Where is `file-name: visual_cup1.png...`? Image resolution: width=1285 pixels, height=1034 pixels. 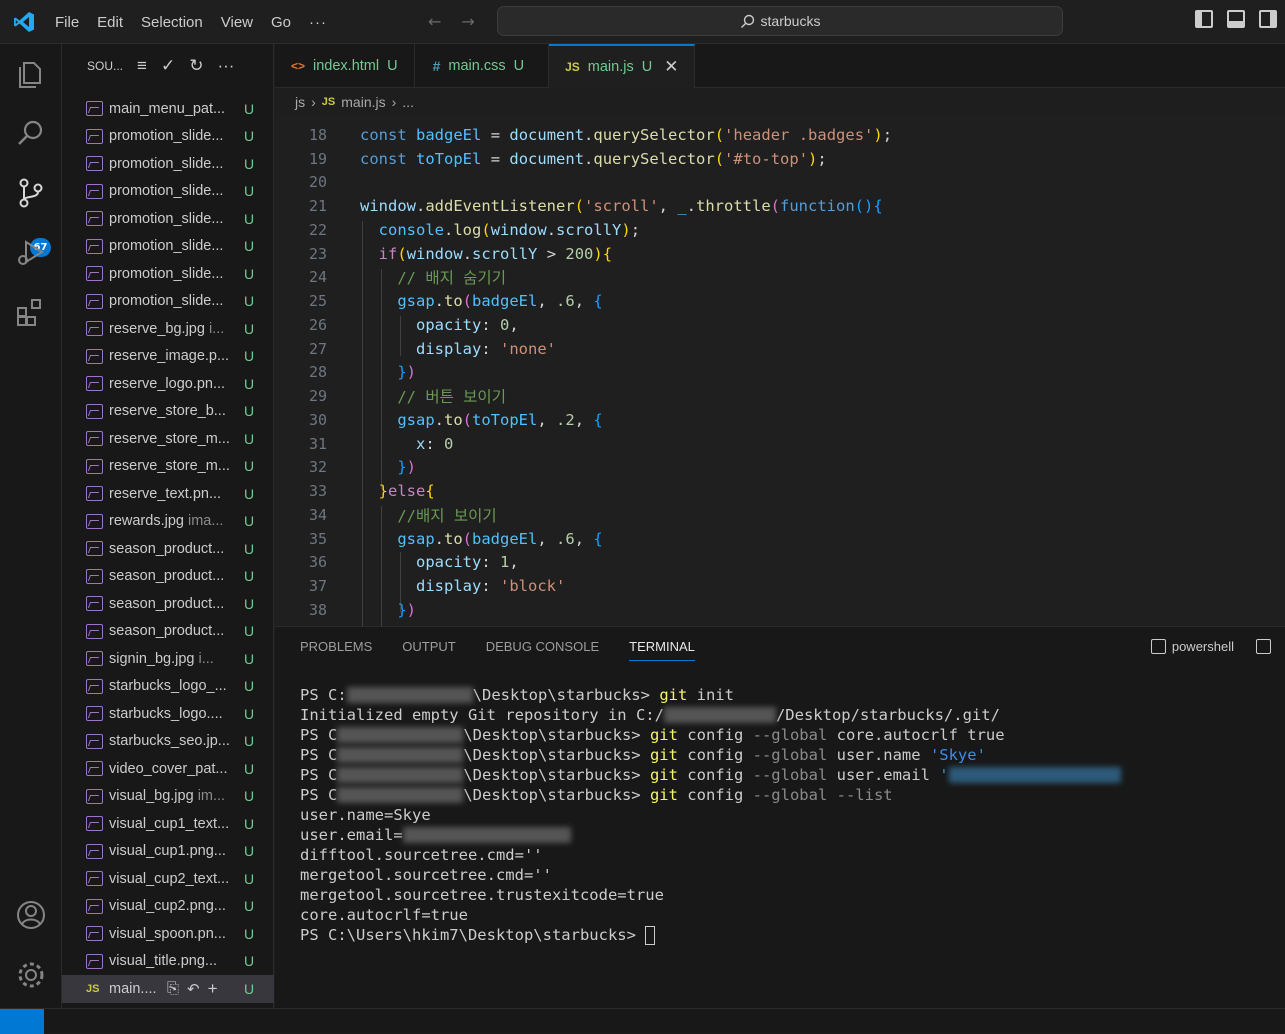
file-name: visual_cup1.png... is located at coordinates (174, 851).